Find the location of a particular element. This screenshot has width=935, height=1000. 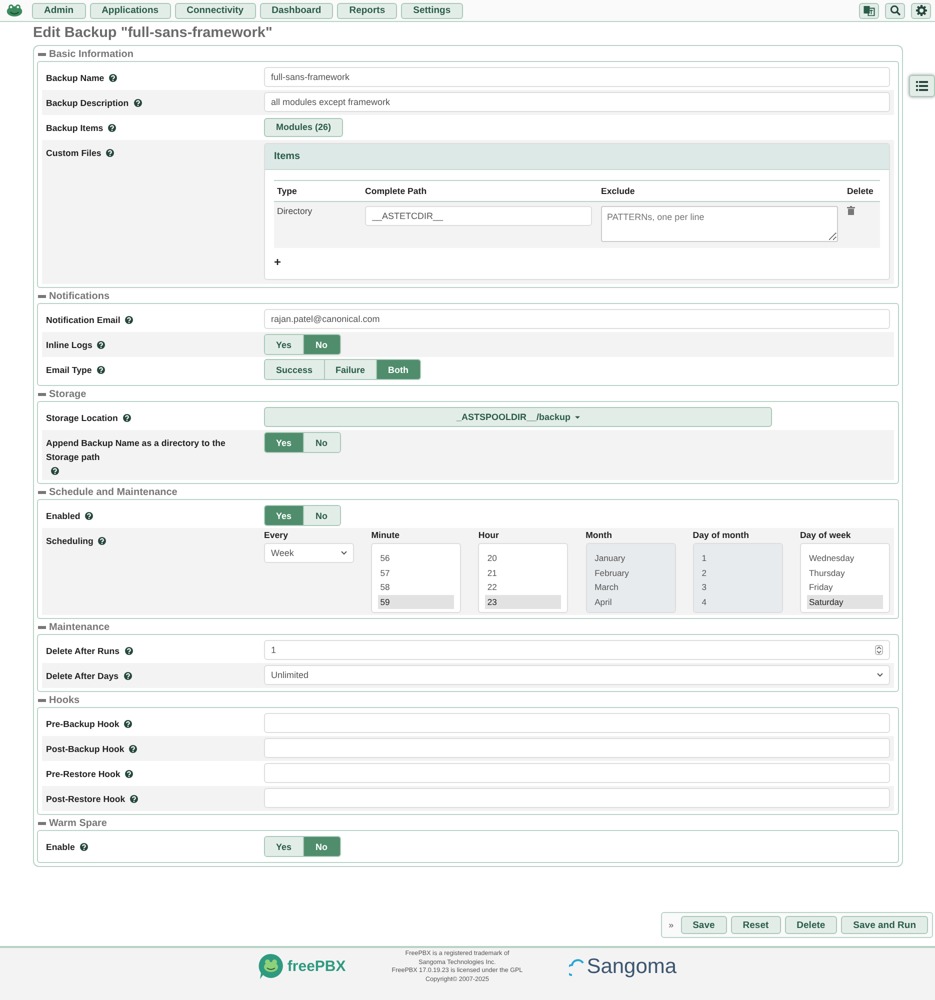

add-button: + is located at coordinates (278, 262).